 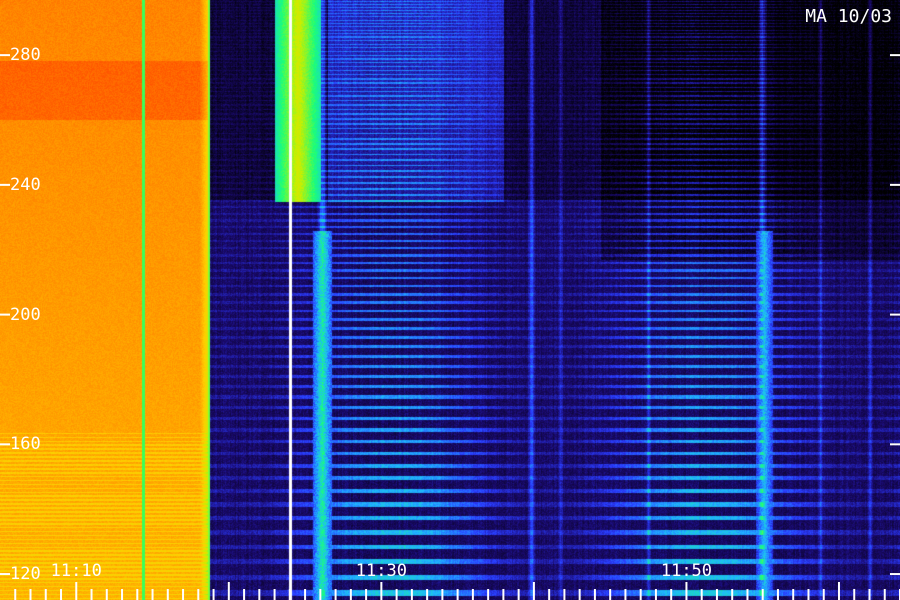 I want to click on y-tick-label: 280, so click(x=25, y=55).